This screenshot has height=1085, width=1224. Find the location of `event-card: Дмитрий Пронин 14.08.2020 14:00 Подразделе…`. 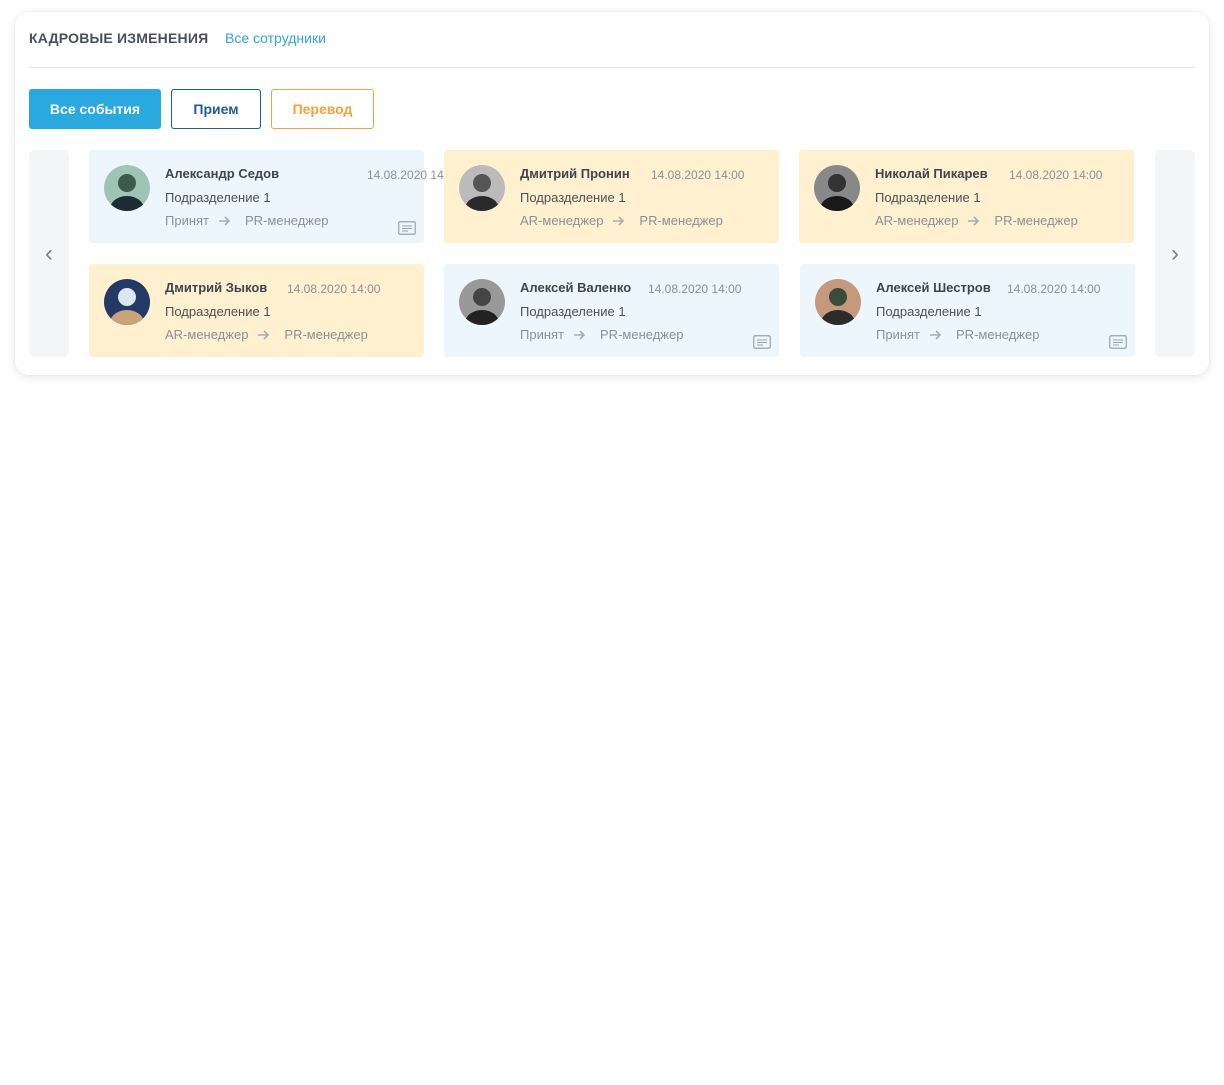

event-card: Дмитрий Пронин 14.08.2020 14:00 Подразделе… is located at coordinates (611, 196).